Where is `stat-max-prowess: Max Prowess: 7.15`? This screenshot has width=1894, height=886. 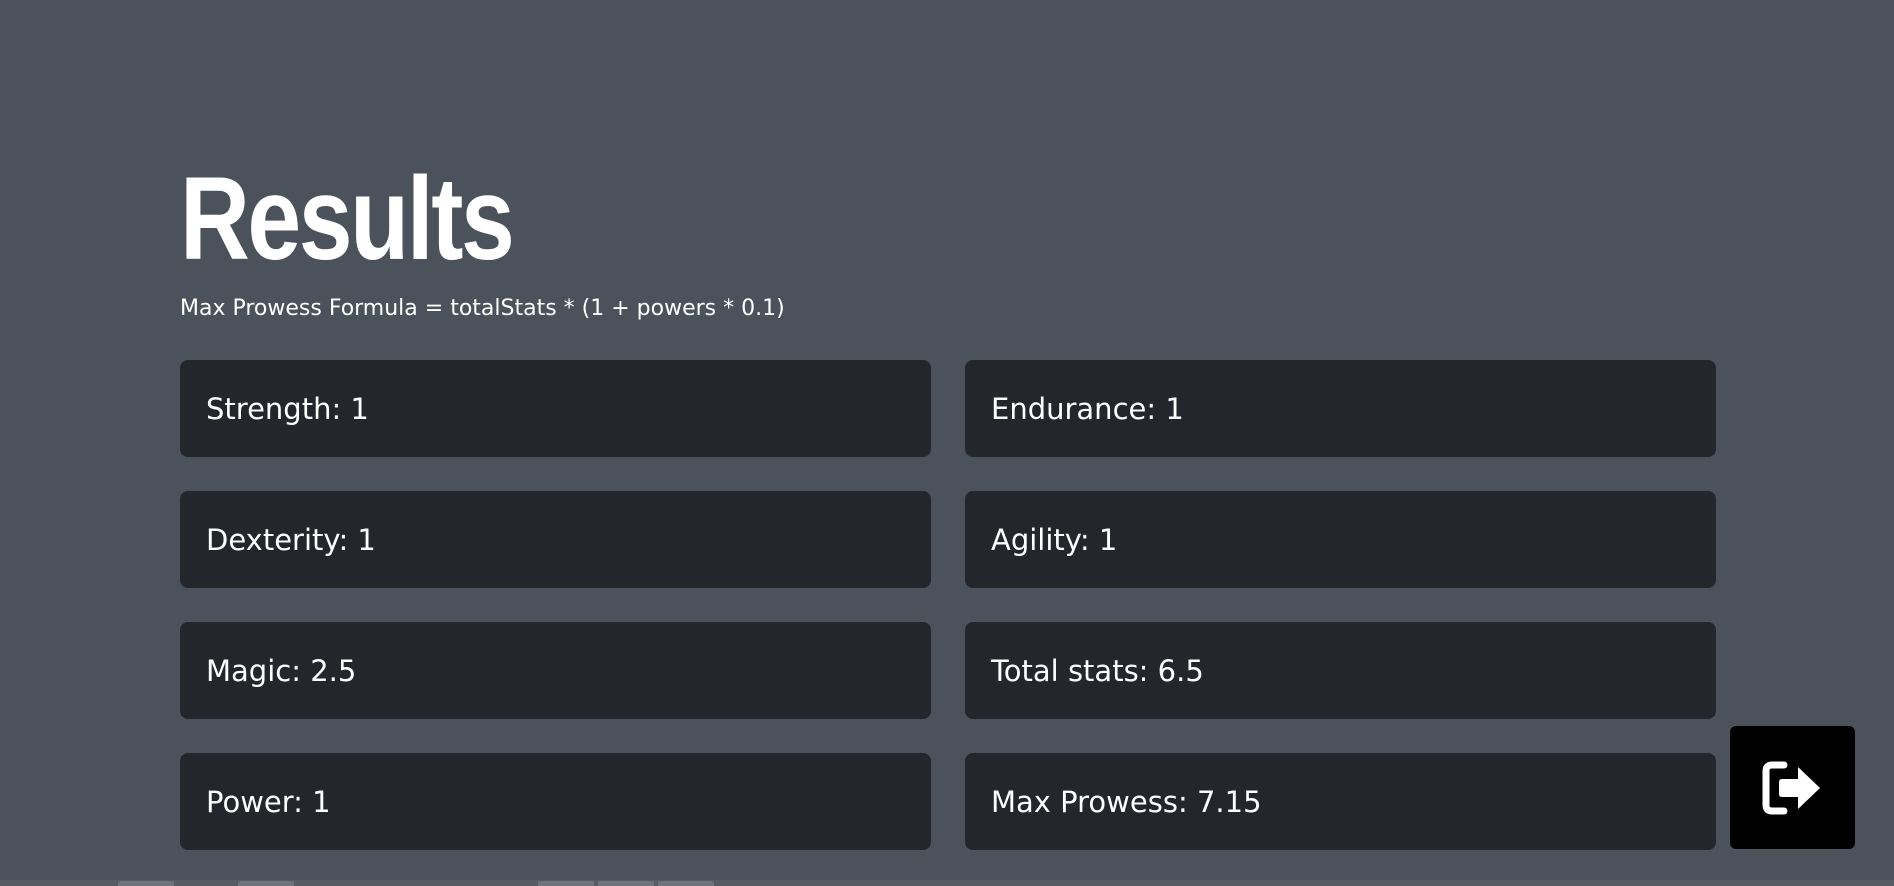
stat-max-prowess: Max Prowess: 7.15 is located at coordinates (1340, 801).